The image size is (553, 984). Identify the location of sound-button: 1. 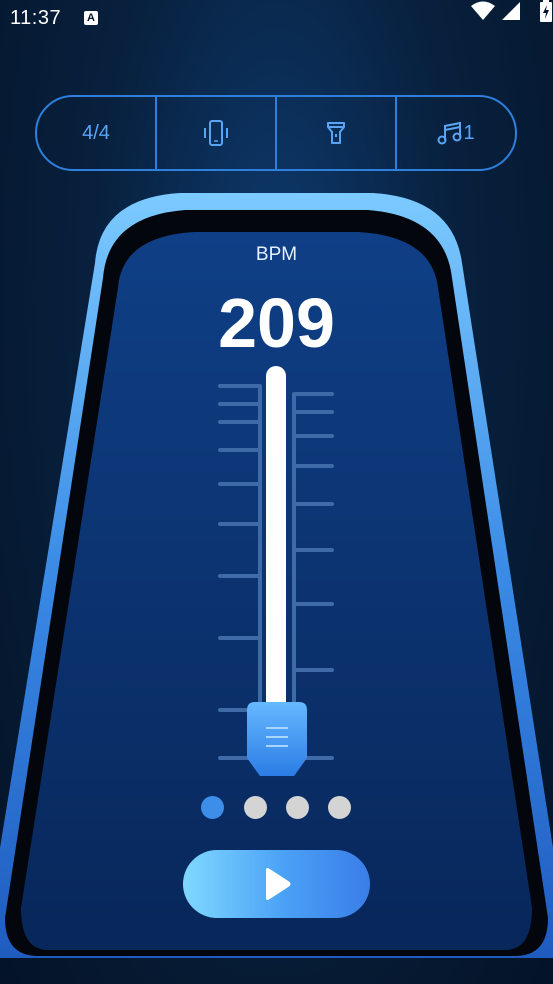
(456, 133).